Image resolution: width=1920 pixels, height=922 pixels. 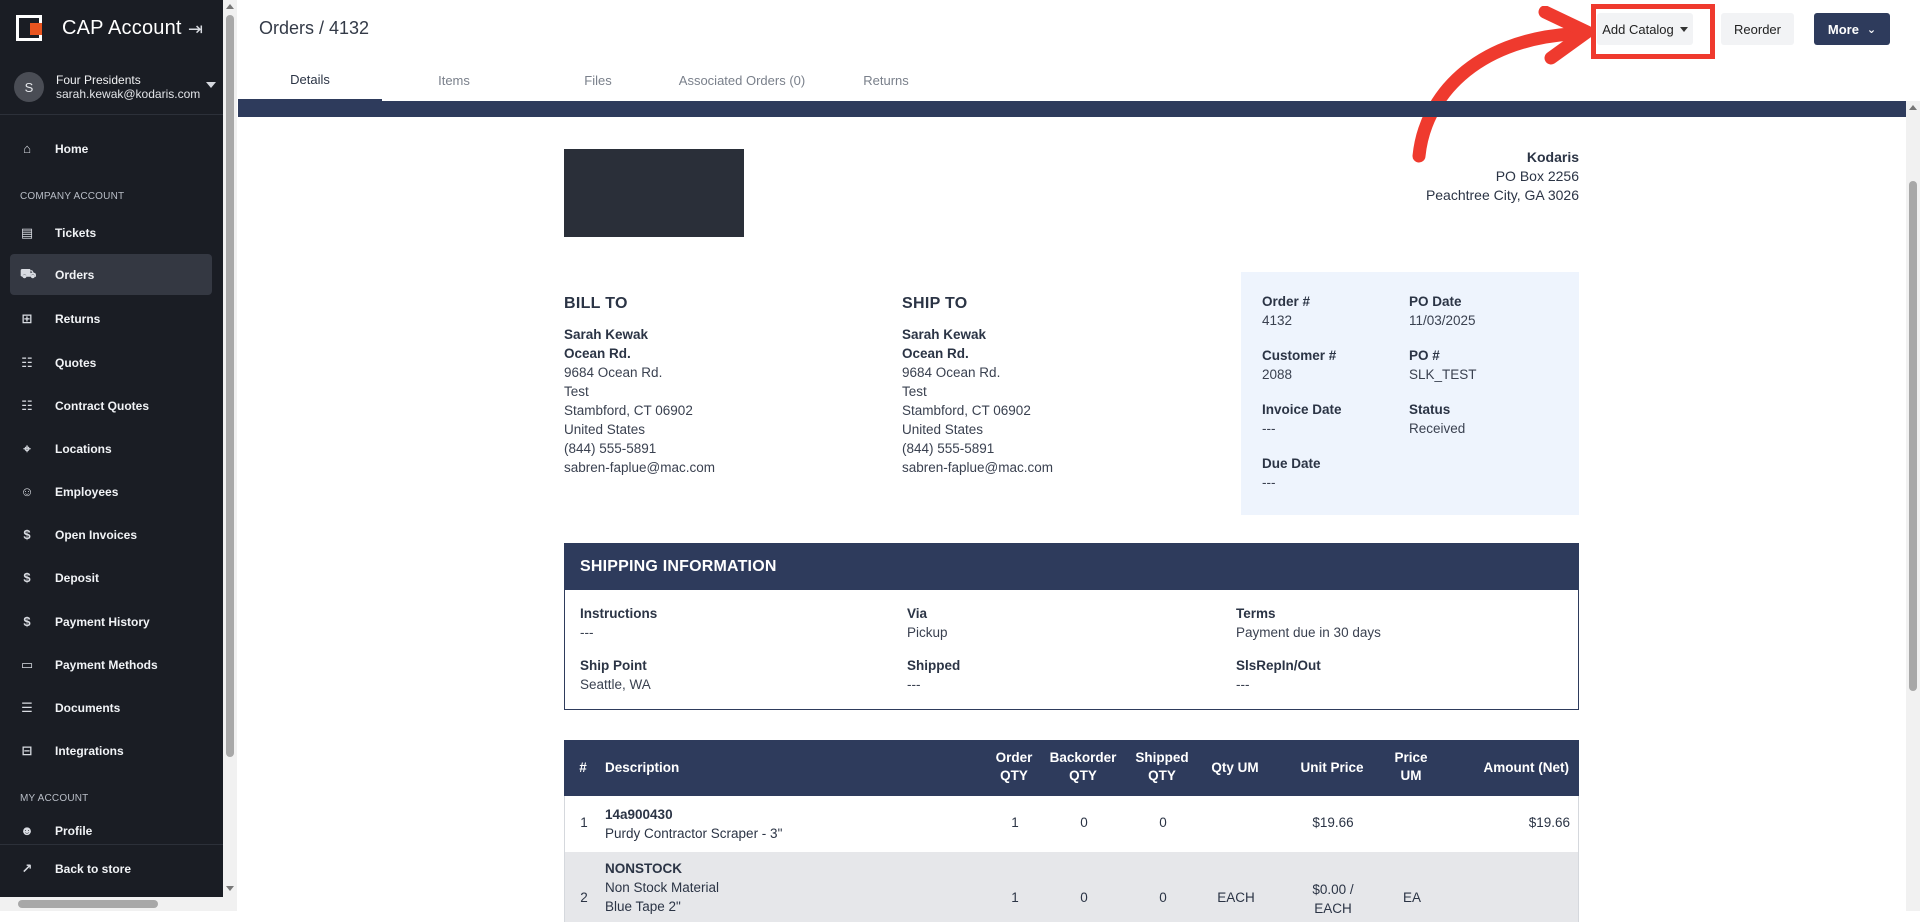 What do you see at coordinates (230, 888) in the screenshot?
I see `scroll-down-arrow-icon` at bounding box center [230, 888].